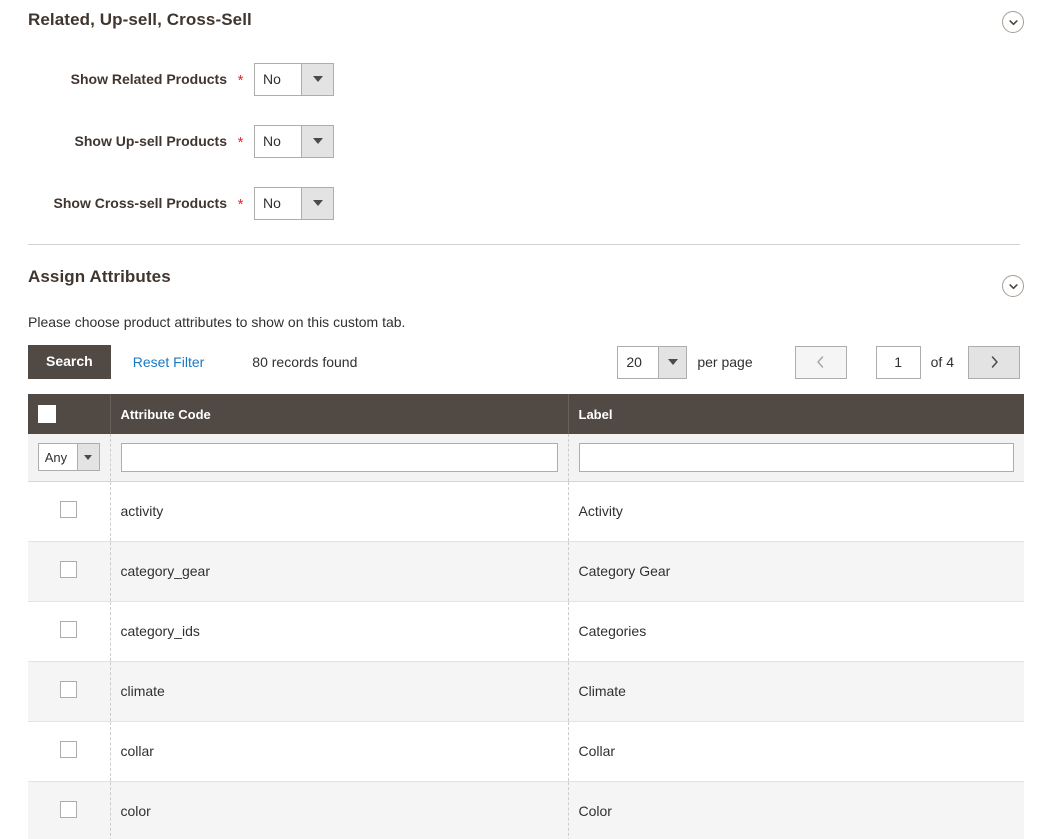  Describe the element at coordinates (305, 362) in the screenshot. I see `records-found-count: 80 records found` at that location.